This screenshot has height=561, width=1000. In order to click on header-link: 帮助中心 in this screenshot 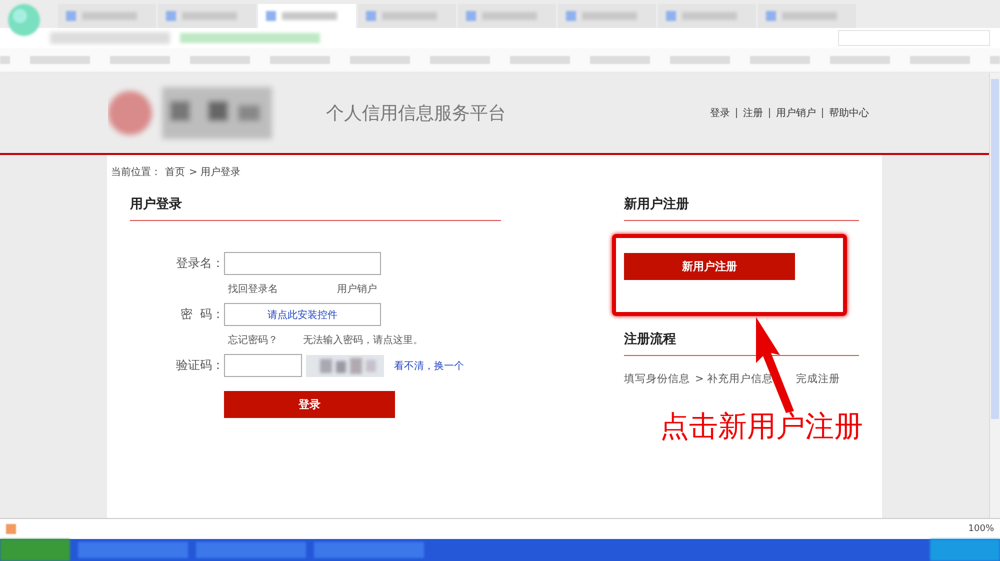, I will do `click(849, 113)`.